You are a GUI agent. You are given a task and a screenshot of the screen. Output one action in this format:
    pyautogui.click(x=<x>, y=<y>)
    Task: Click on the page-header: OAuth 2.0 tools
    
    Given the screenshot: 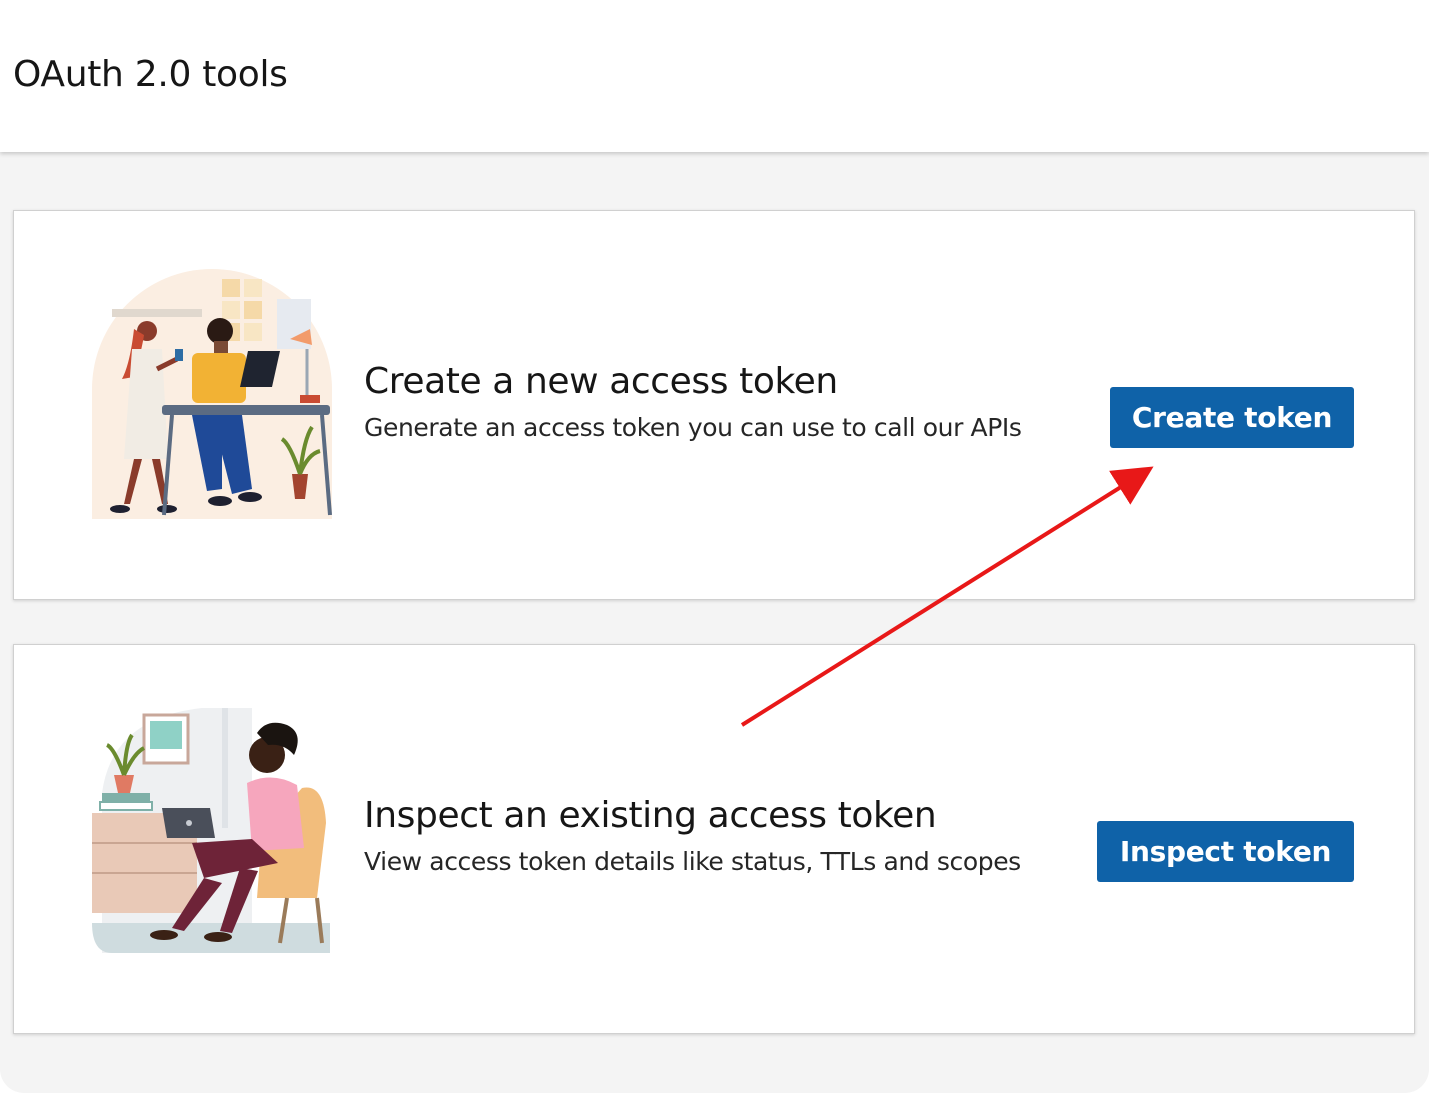 What is the action you would take?
    pyautogui.click(x=714, y=76)
    